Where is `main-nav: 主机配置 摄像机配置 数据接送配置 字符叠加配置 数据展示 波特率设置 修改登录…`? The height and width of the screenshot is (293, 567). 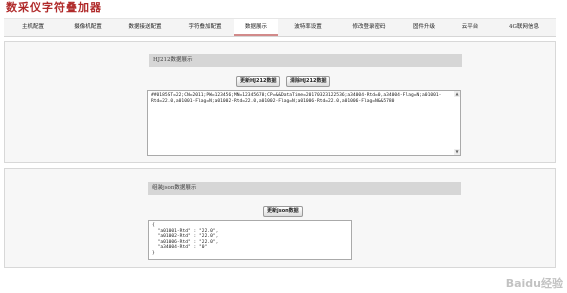
main-nav: 主机配置 摄像机配置 数据接送配置 字符叠加配置 数据展示 波特率设置 修改登录… is located at coordinates (280, 27).